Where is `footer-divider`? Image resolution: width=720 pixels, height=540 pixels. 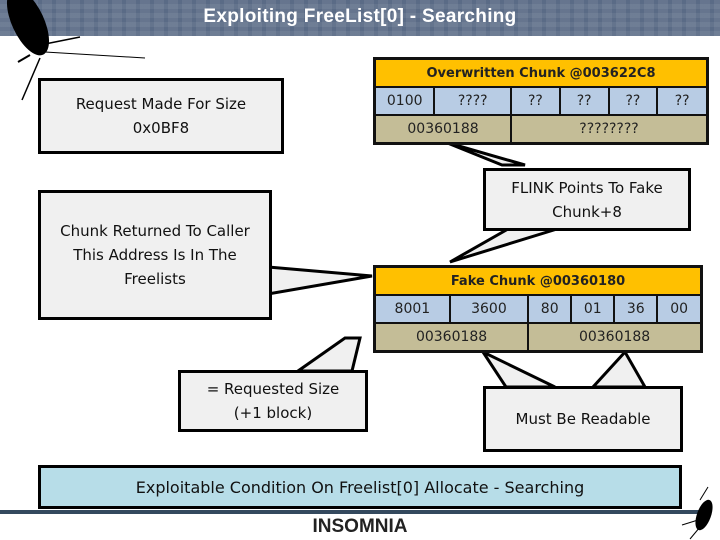
footer-divider is located at coordinates (350, 512).